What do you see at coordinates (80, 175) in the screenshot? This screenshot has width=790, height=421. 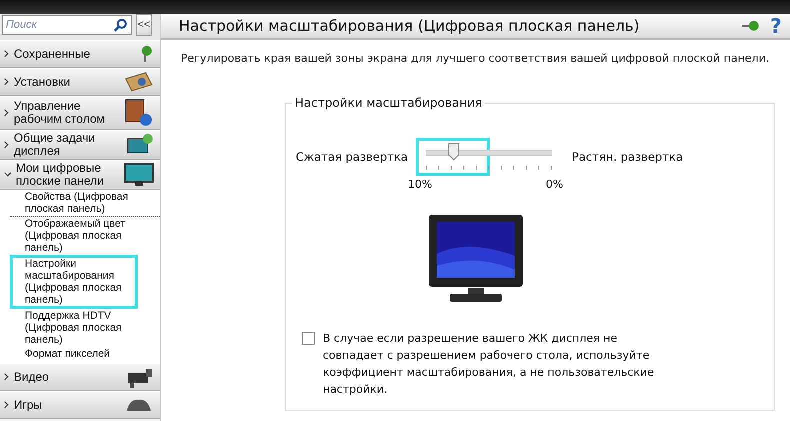 I see `category-header: Мои цифровые плоские панели` at bounding box center [80, 175].